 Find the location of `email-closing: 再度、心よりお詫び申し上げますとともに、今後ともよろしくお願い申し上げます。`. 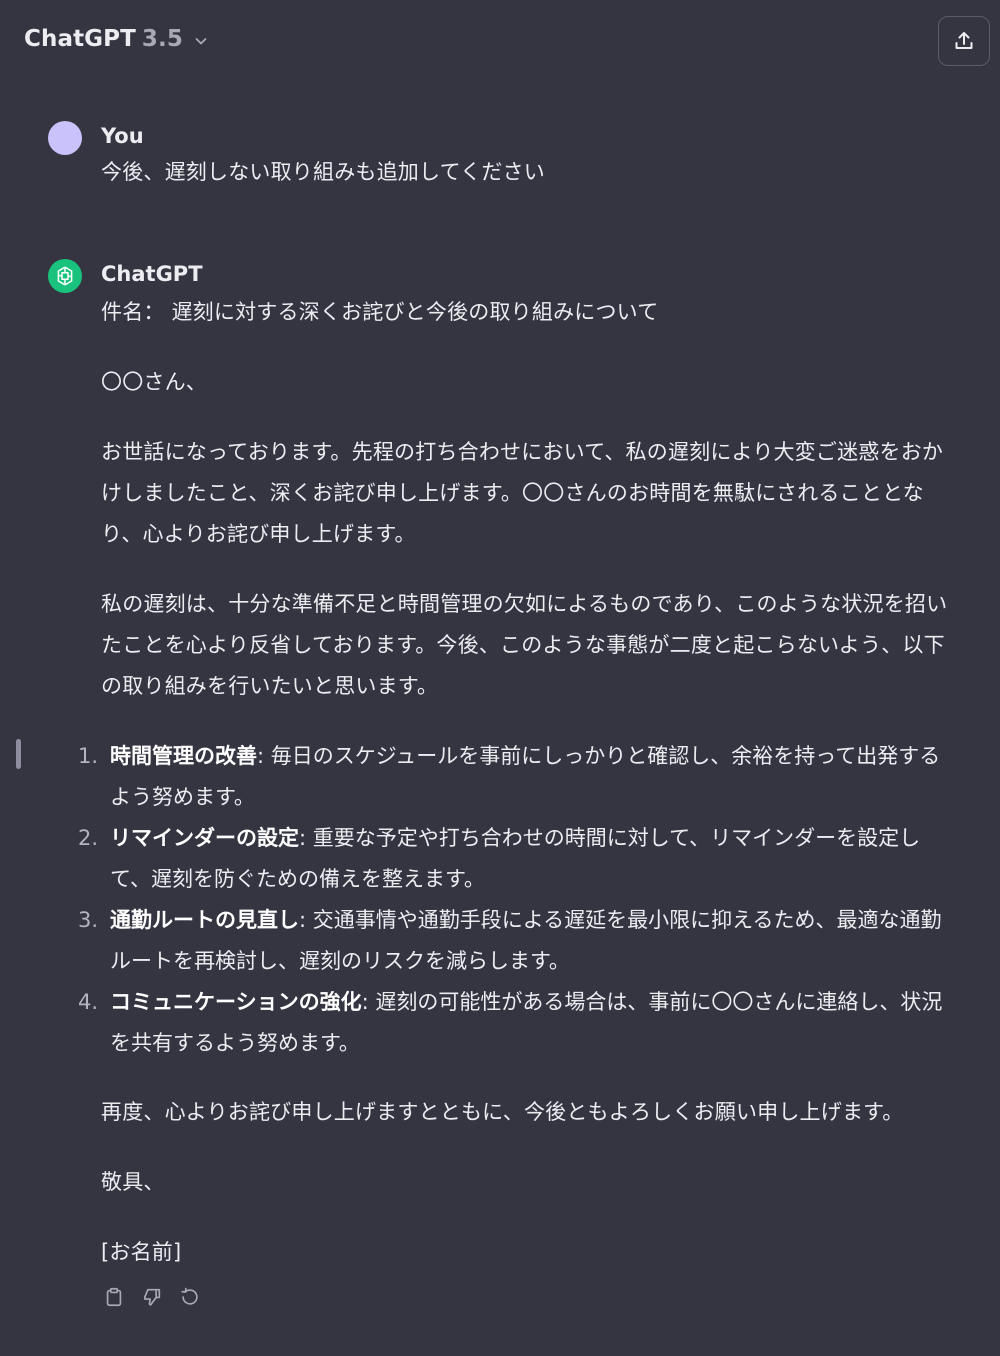

email-closing: 再度、心よりお詫び申し上げますとともに、今後ともよろしくお願い申し上げます。 is located at coordinates (502, 1112).